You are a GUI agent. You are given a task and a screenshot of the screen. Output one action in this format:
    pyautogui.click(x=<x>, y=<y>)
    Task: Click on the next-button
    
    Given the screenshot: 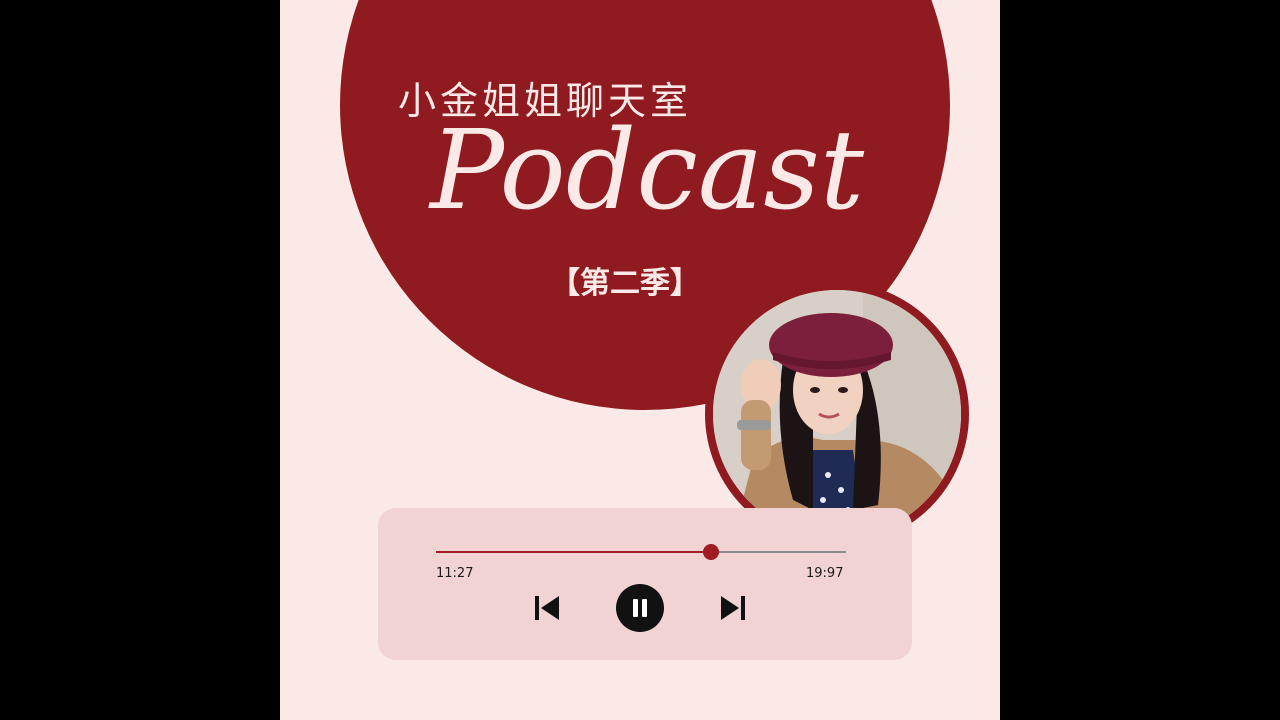 What is the action you would take?
    pyautogui.click(x=733, y=608)
    